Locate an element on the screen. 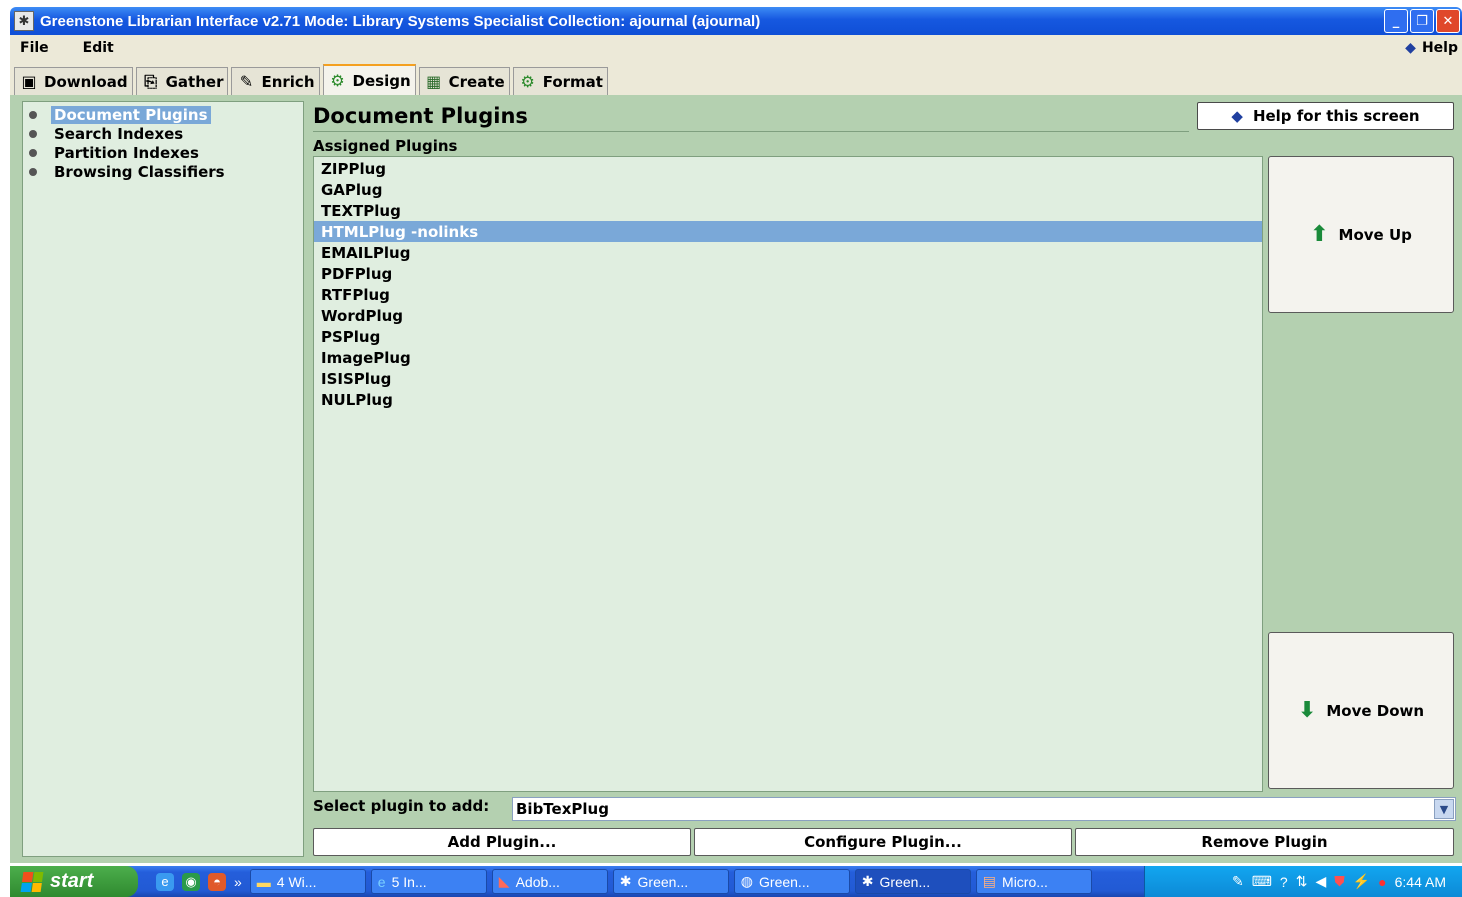 Image resolution: width=1462 pixels, height=897 pixels. help-for-screen-button: ◆ Help for this screen is located at coordinates (1325, 116).